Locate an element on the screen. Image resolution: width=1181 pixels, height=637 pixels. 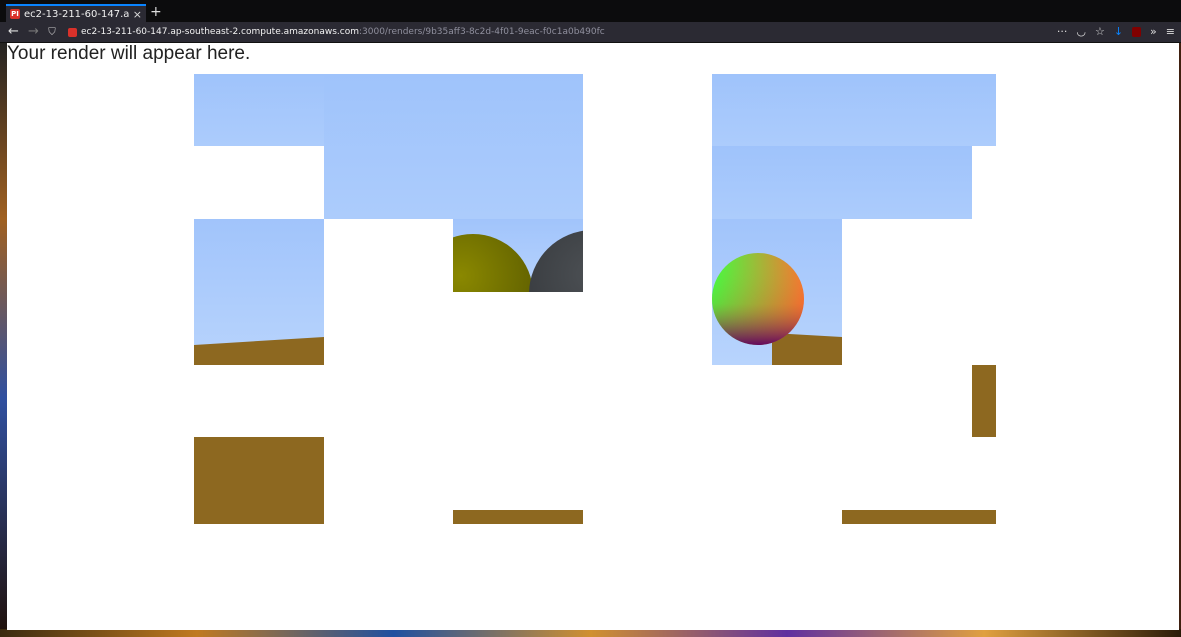
new-tab-button: + is located at coordinates (156, 12).